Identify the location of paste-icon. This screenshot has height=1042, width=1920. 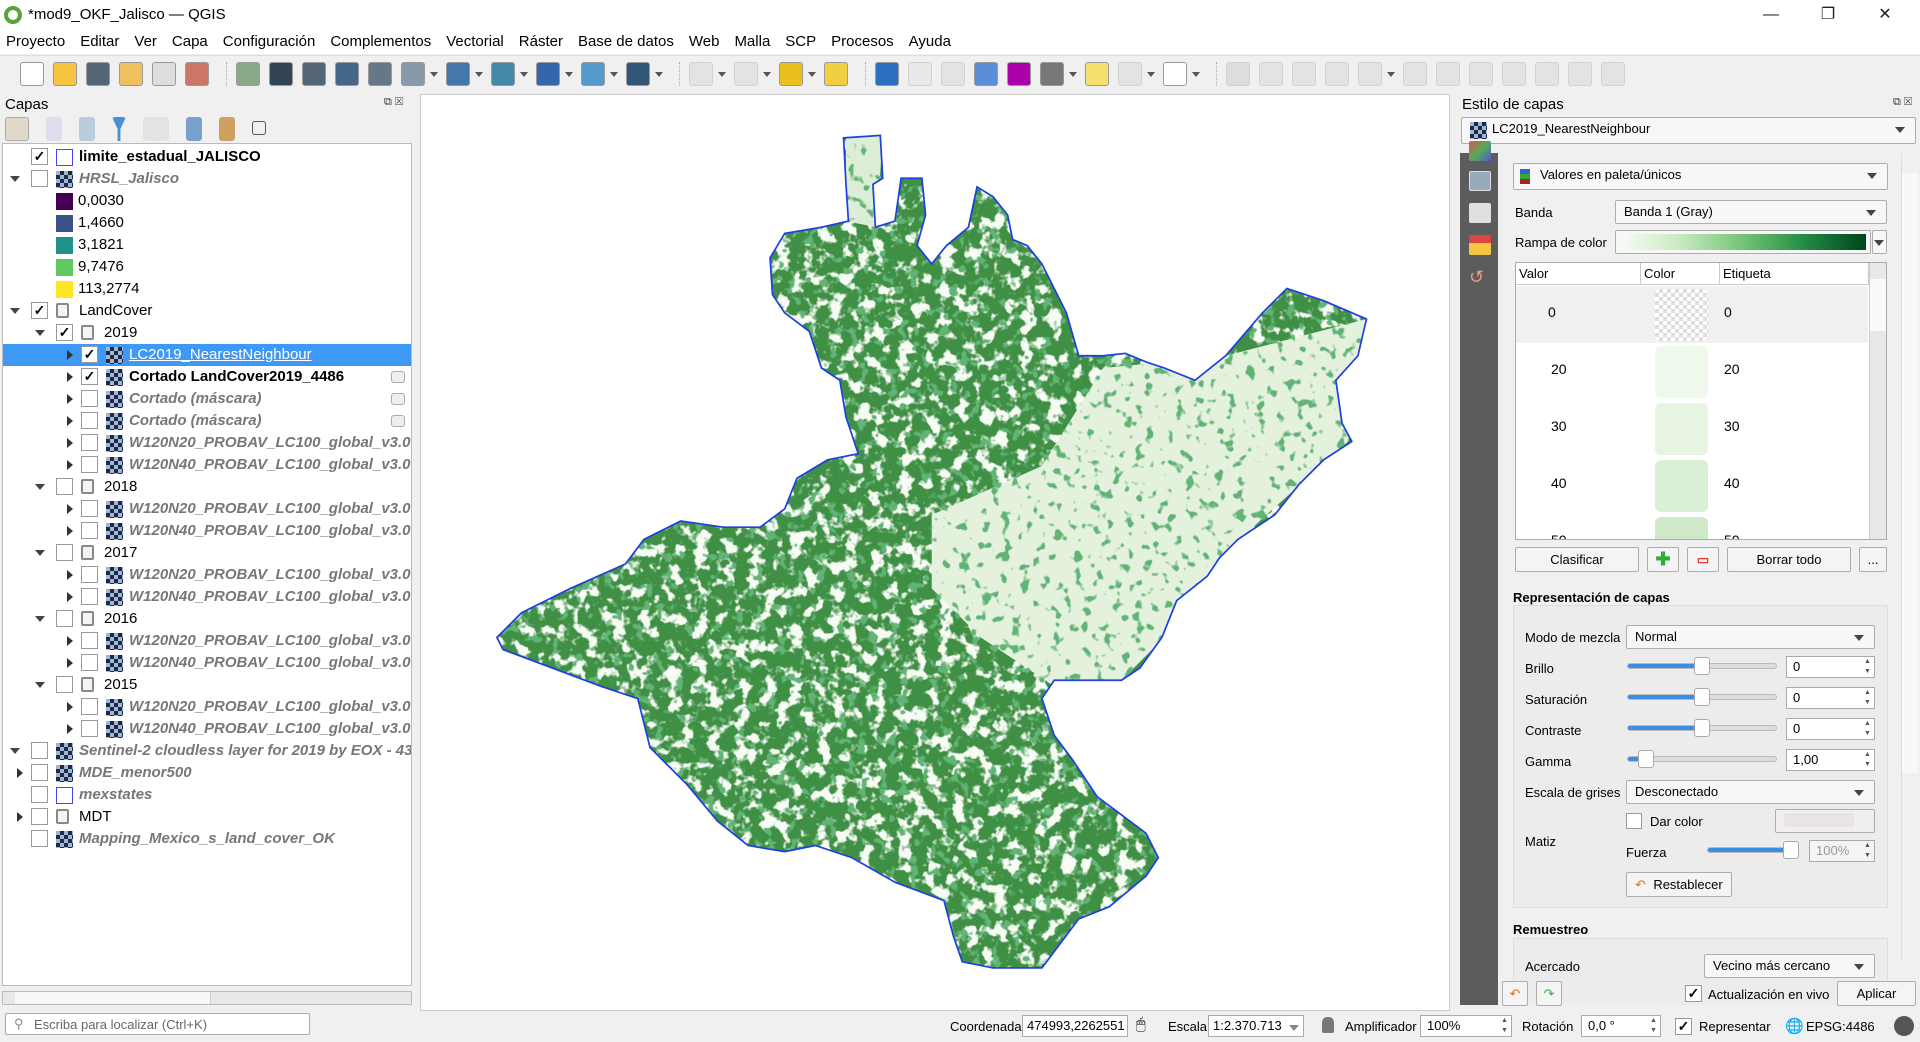
(1547, 74).